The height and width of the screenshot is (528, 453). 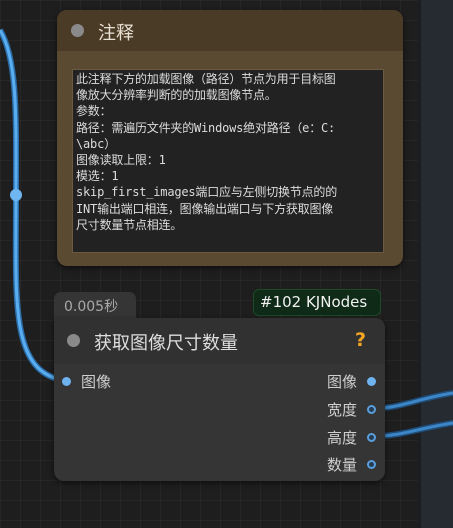 I want to click on note-title: 注释, so click(x=116, y=33).